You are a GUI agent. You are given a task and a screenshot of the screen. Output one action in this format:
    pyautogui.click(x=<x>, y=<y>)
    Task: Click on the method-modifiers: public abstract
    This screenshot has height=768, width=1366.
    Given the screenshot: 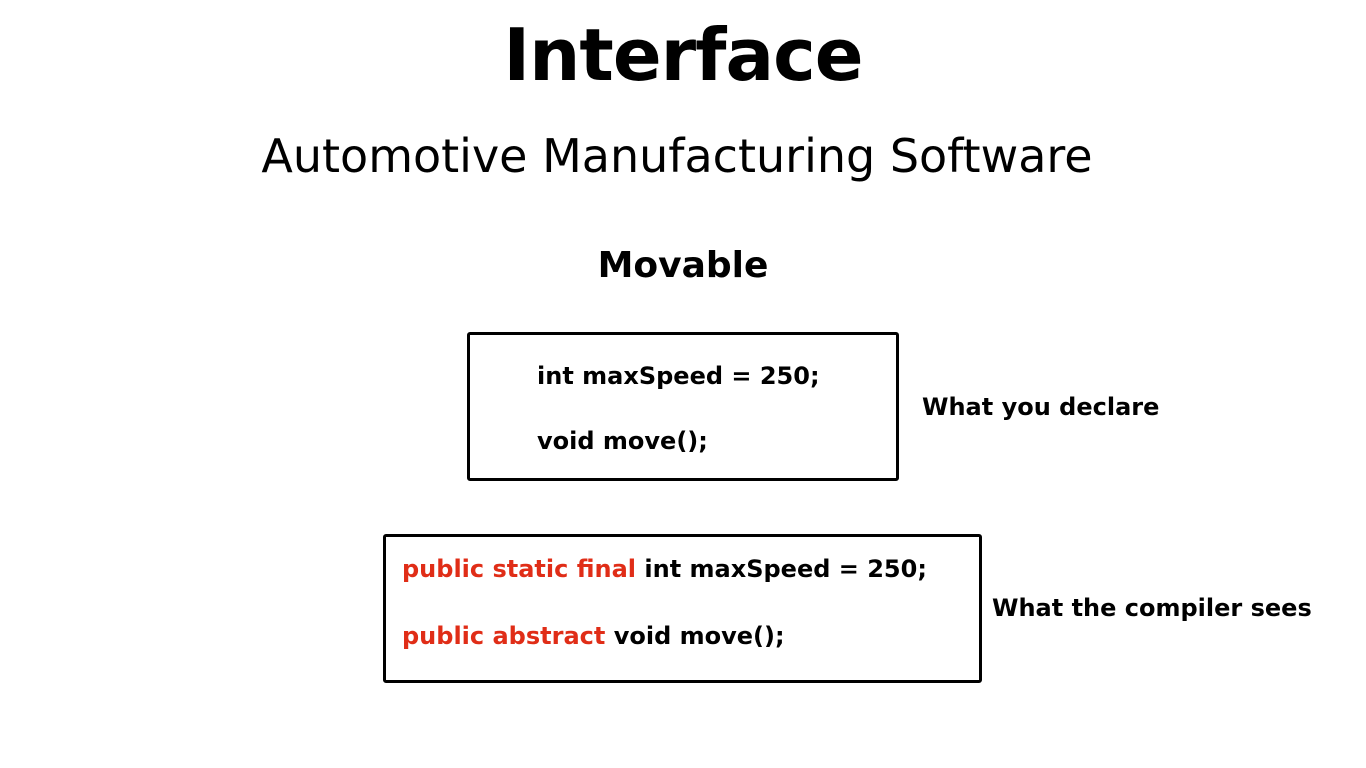 What is the action you would take?
    pyautogui.click(x=504, y=636)
    